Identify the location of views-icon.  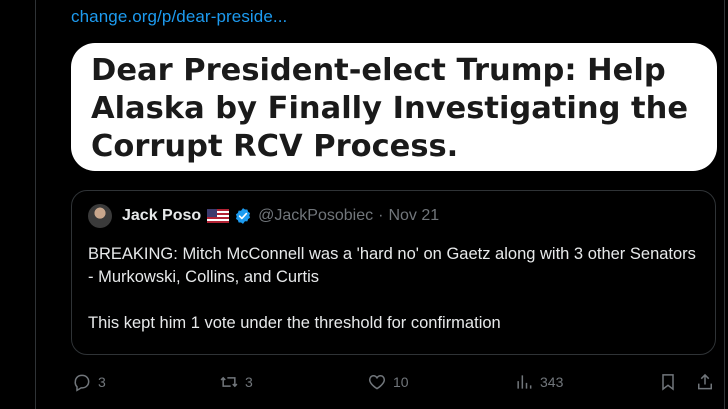
(524, 382).